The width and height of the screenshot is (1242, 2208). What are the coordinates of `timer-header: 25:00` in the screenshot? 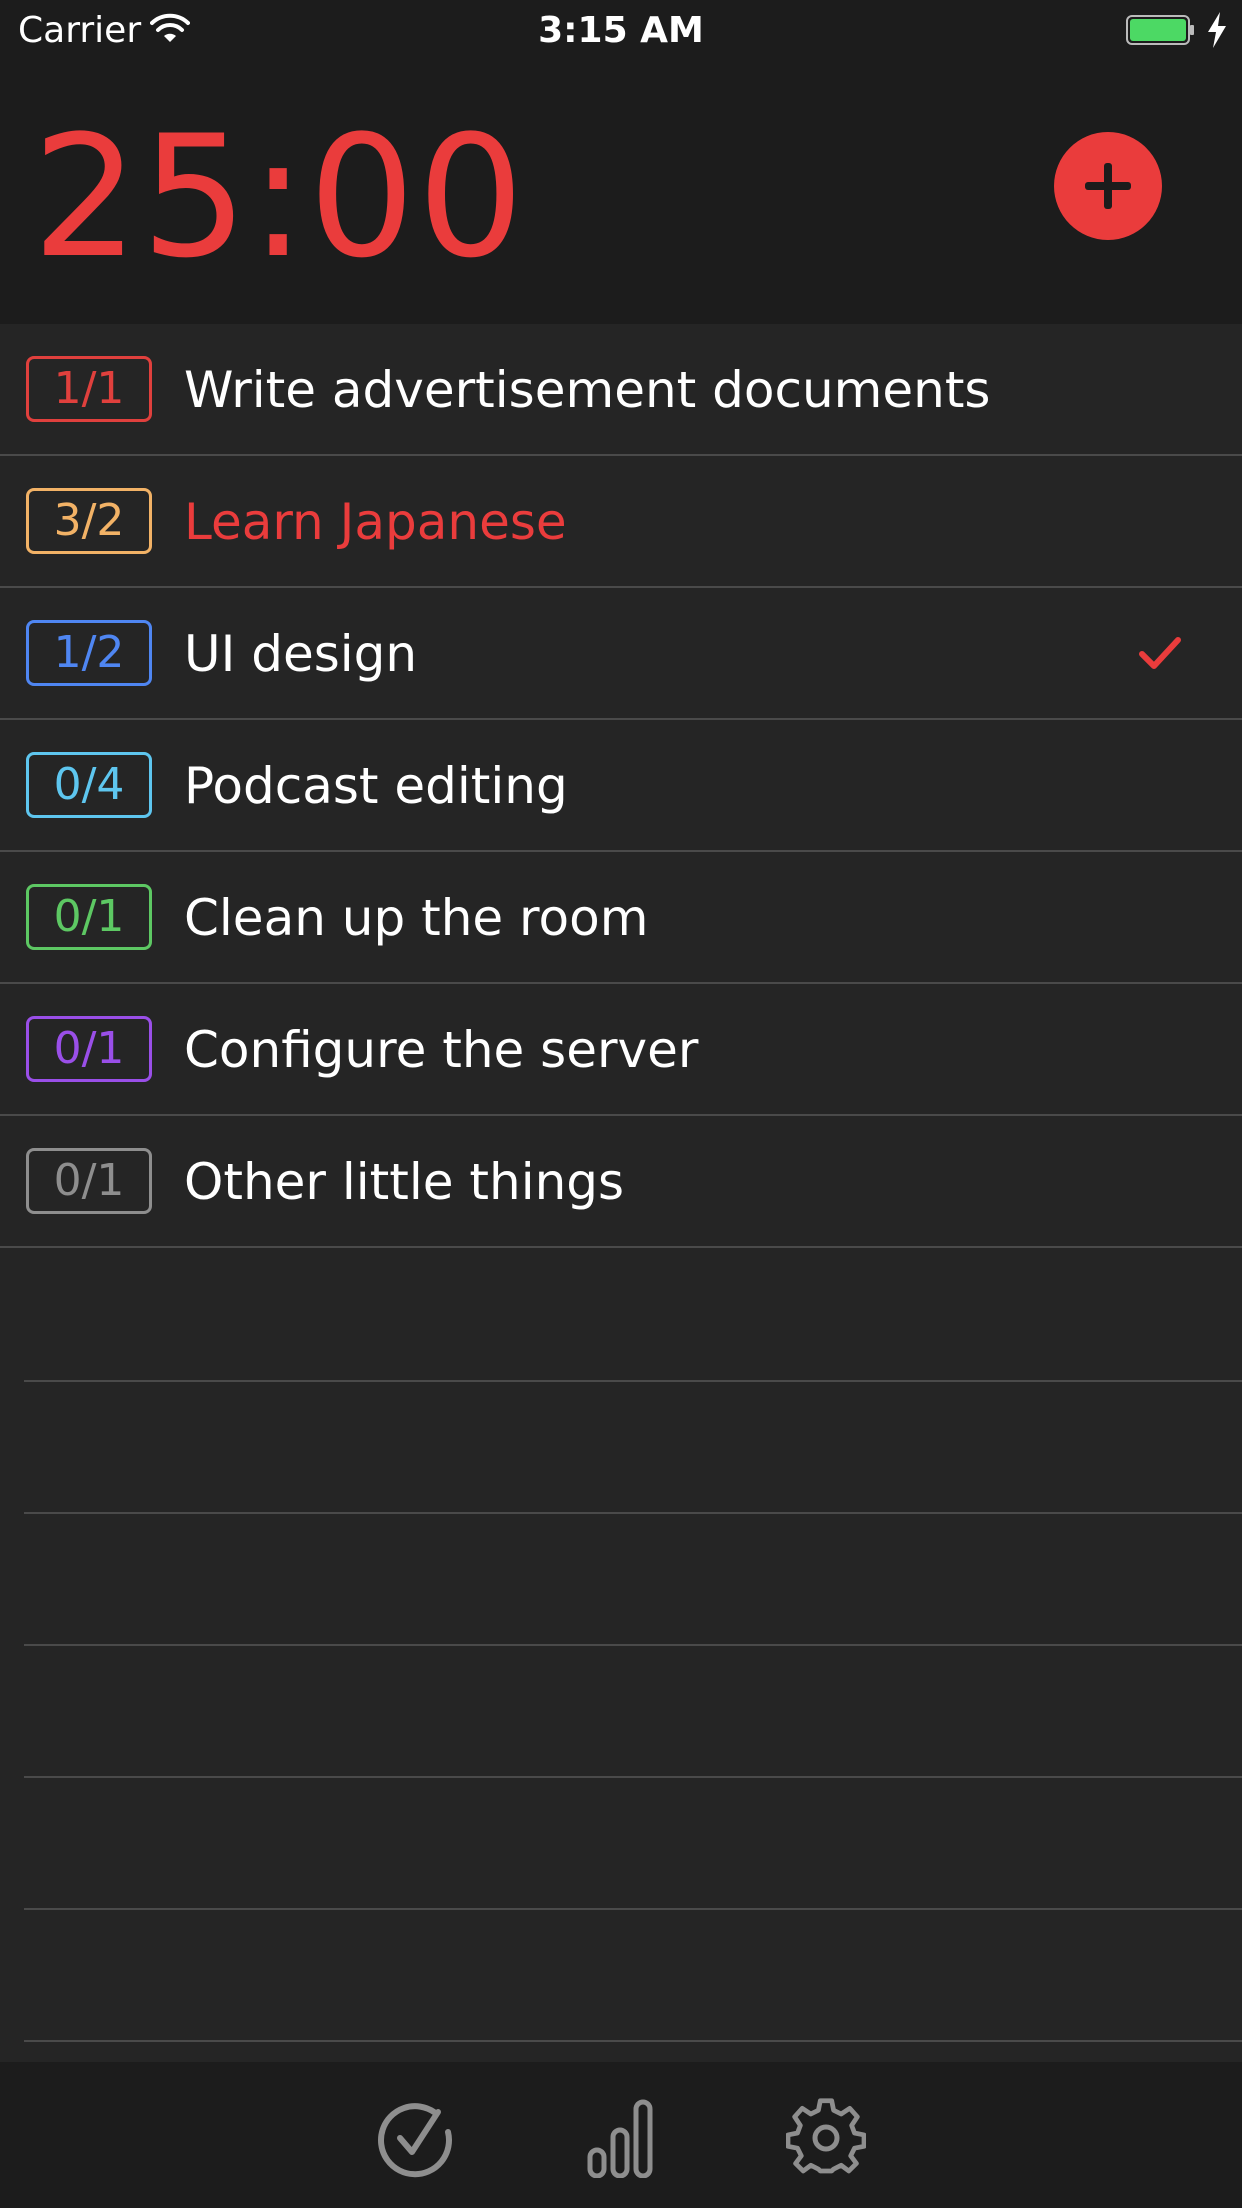 It's located at (621, 193).